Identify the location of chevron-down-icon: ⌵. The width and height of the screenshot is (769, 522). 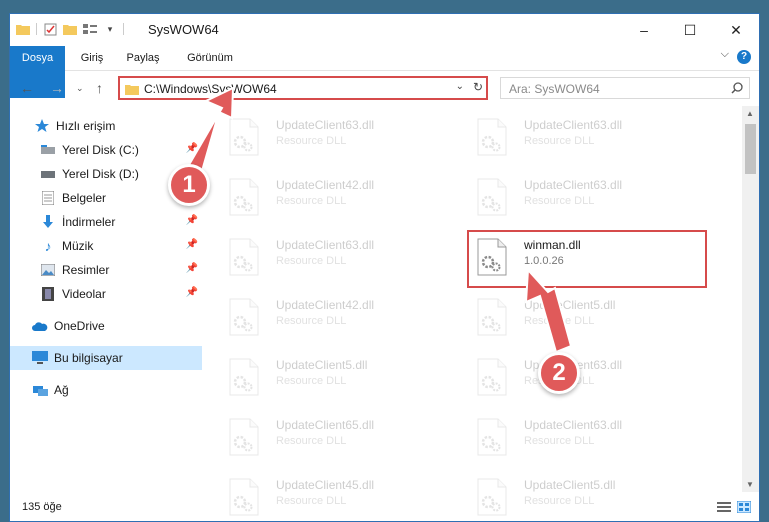
(725, 54).